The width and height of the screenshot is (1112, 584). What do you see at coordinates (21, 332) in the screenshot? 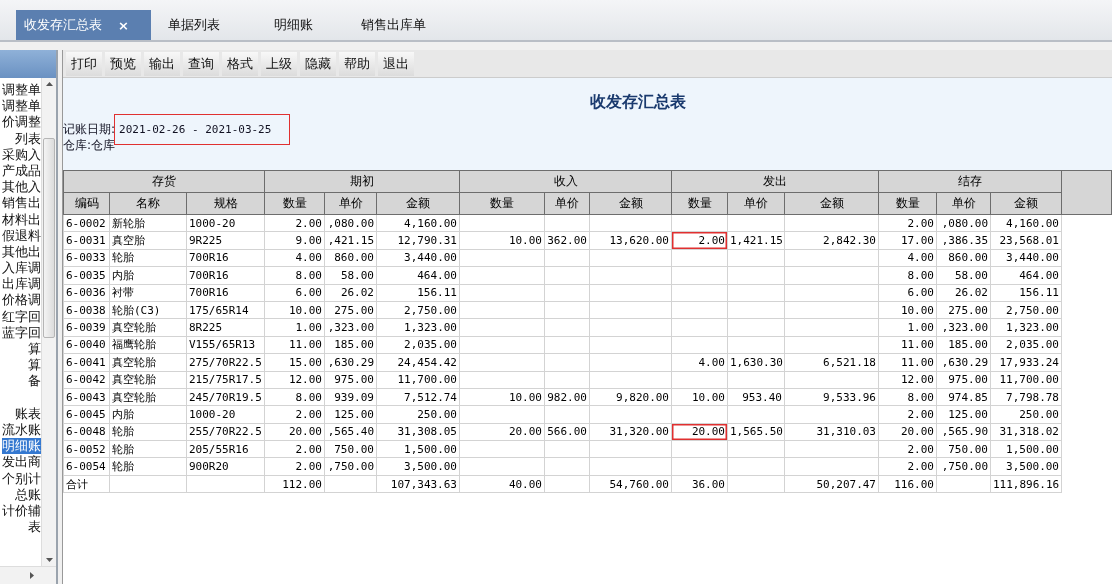
I see `sidebar-item: 蓝字回` at bounding box center [21, 332].